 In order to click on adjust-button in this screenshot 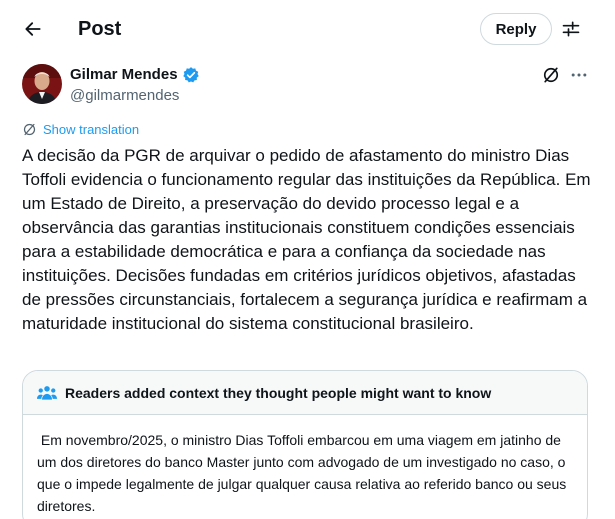, I will do `click(571, 29)`.